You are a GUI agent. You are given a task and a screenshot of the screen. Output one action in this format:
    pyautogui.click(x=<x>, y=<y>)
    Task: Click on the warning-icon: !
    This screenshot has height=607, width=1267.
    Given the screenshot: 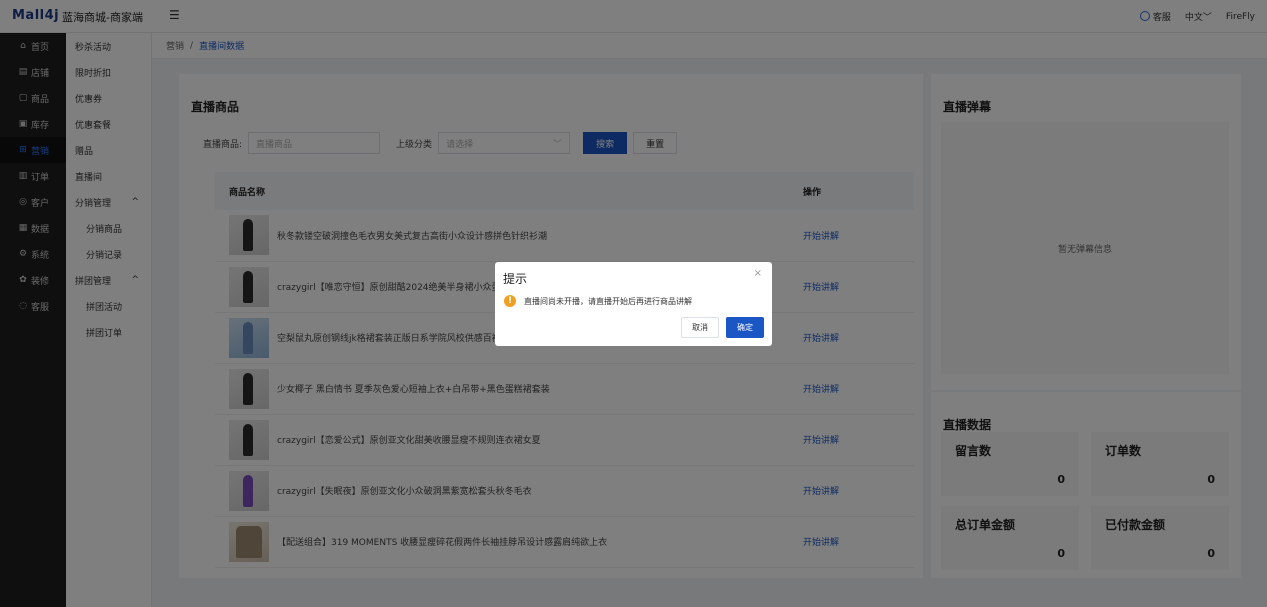 What is the action you would take?
    pyautogui.click(x=510, y=301)
    